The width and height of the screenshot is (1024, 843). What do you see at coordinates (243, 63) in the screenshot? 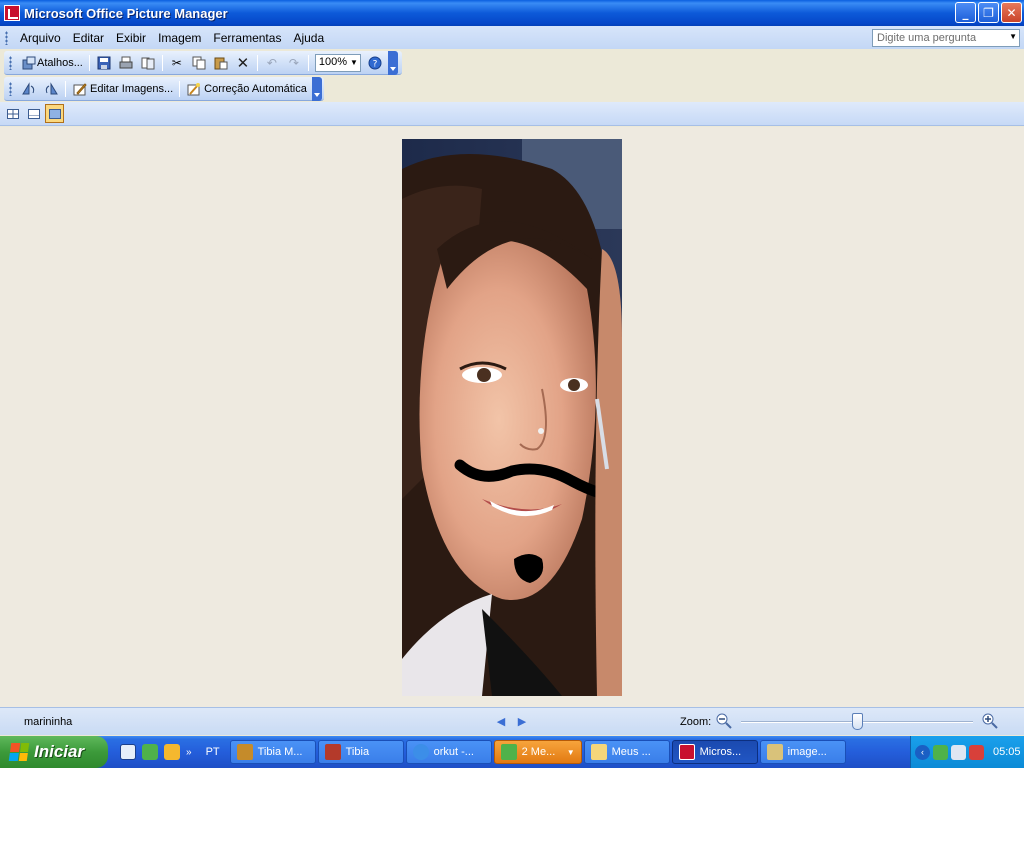
I see `delete-button: ✕` at bounding box center [243, 63].